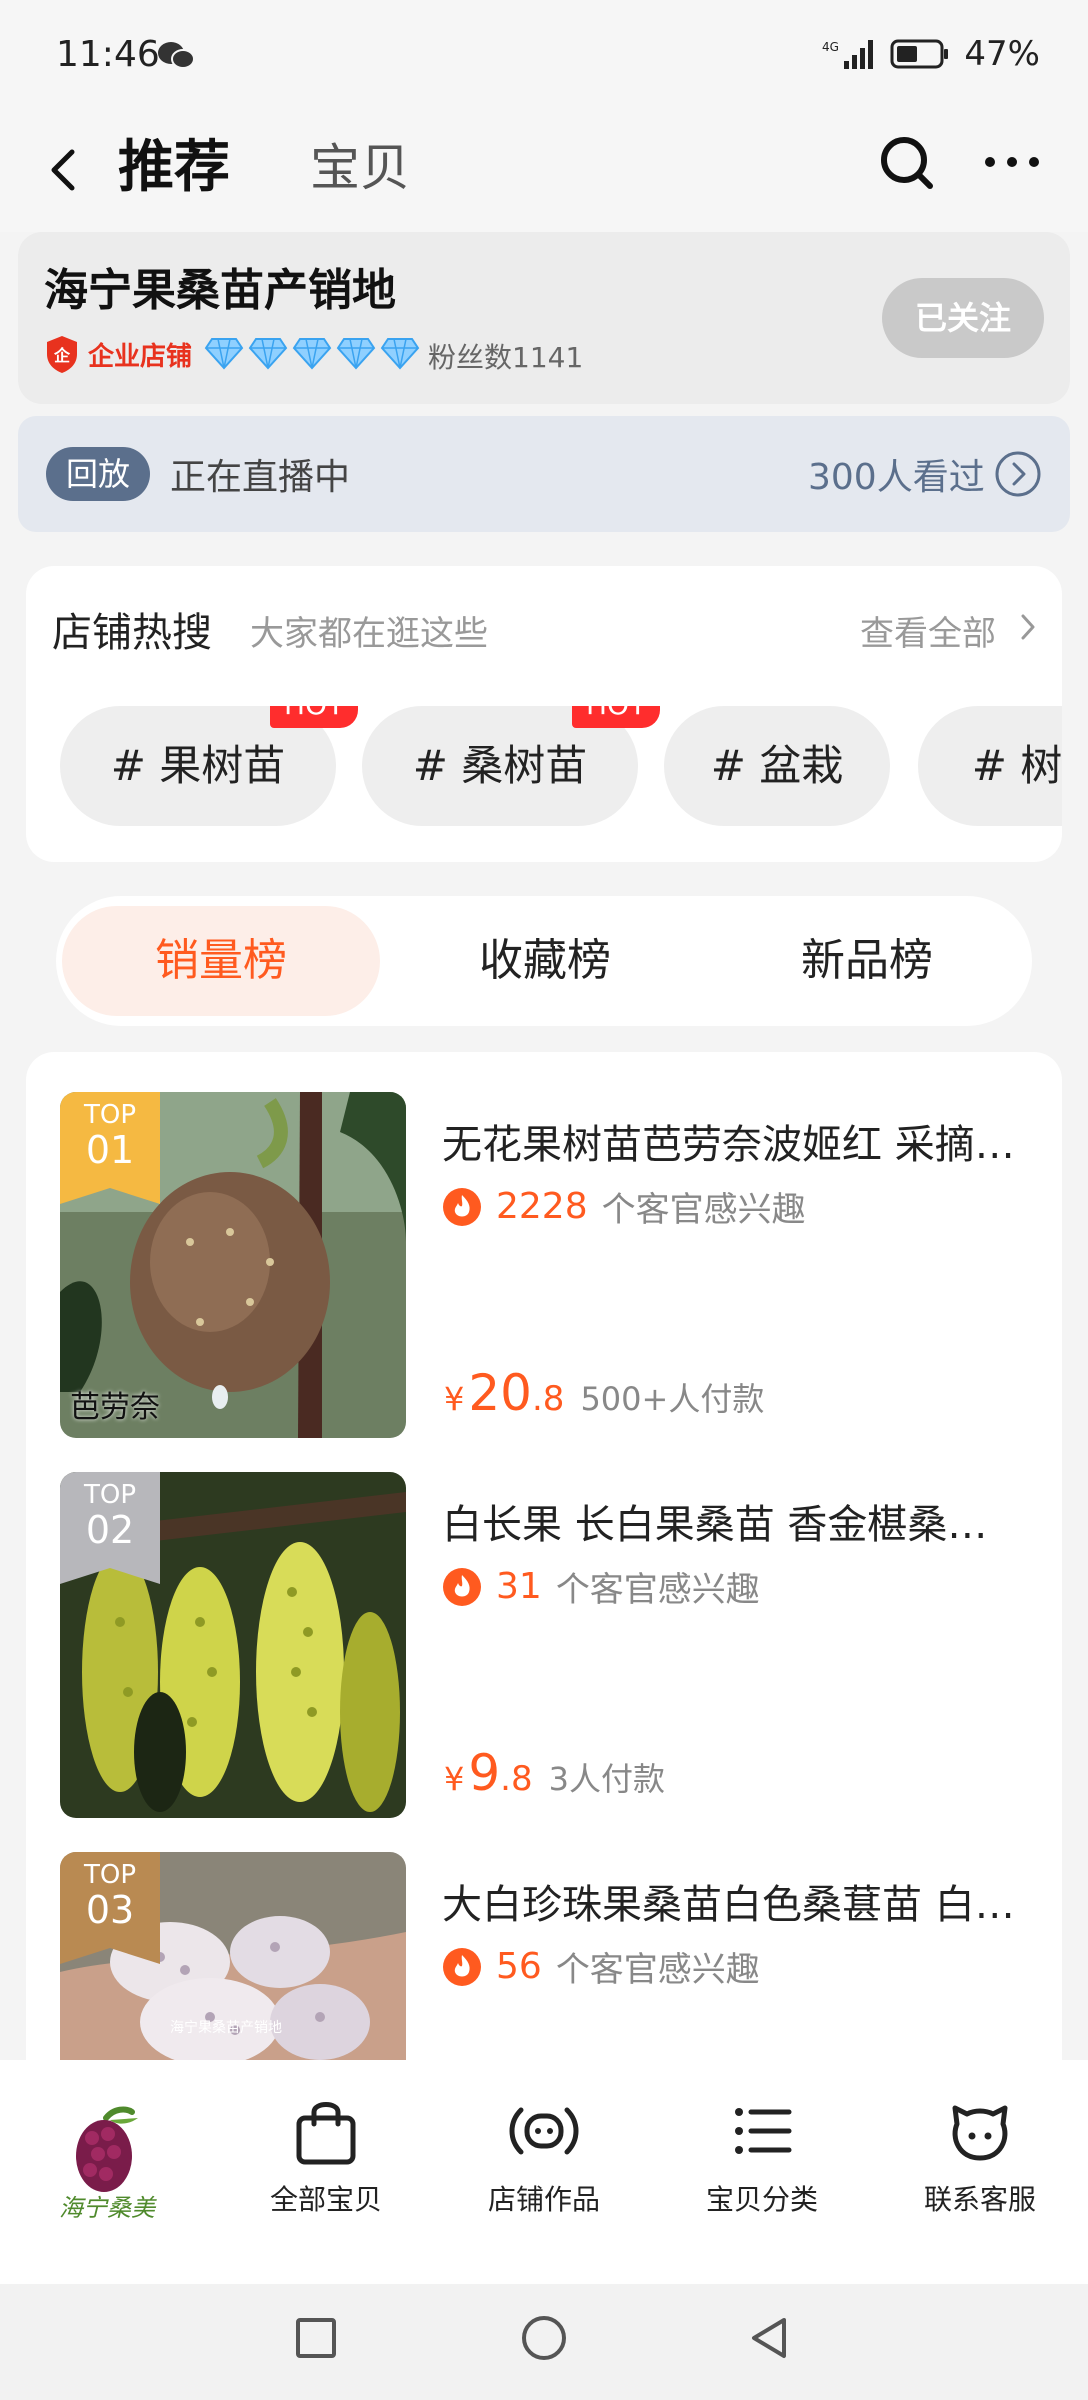 This screenshot has width=1088, height=2400. Describe the element at coordinates (233, 1265) in the screenshot. I see `product-image: TOP 01 芭劳奈` at that location.